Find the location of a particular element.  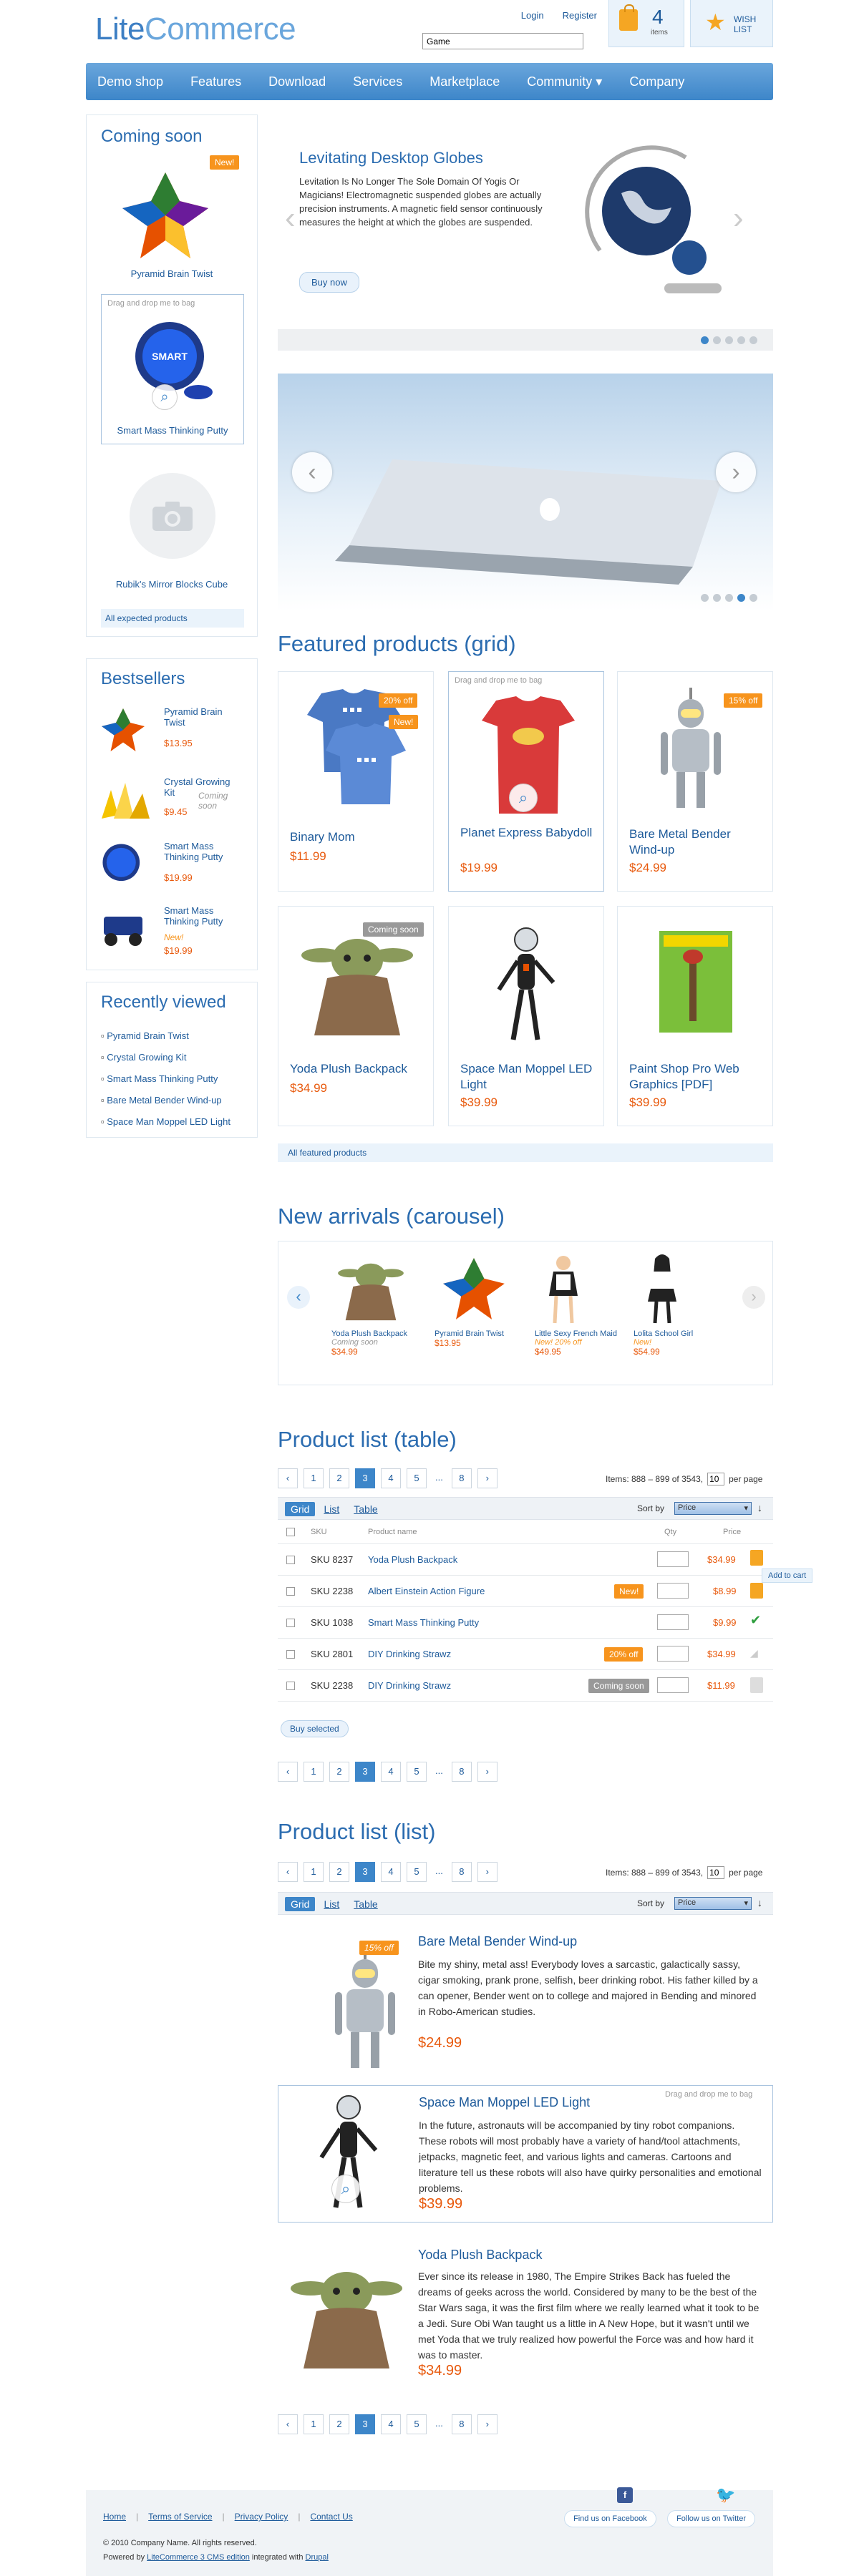

next-arrow-icon: › is located at coordinates (738, 218).